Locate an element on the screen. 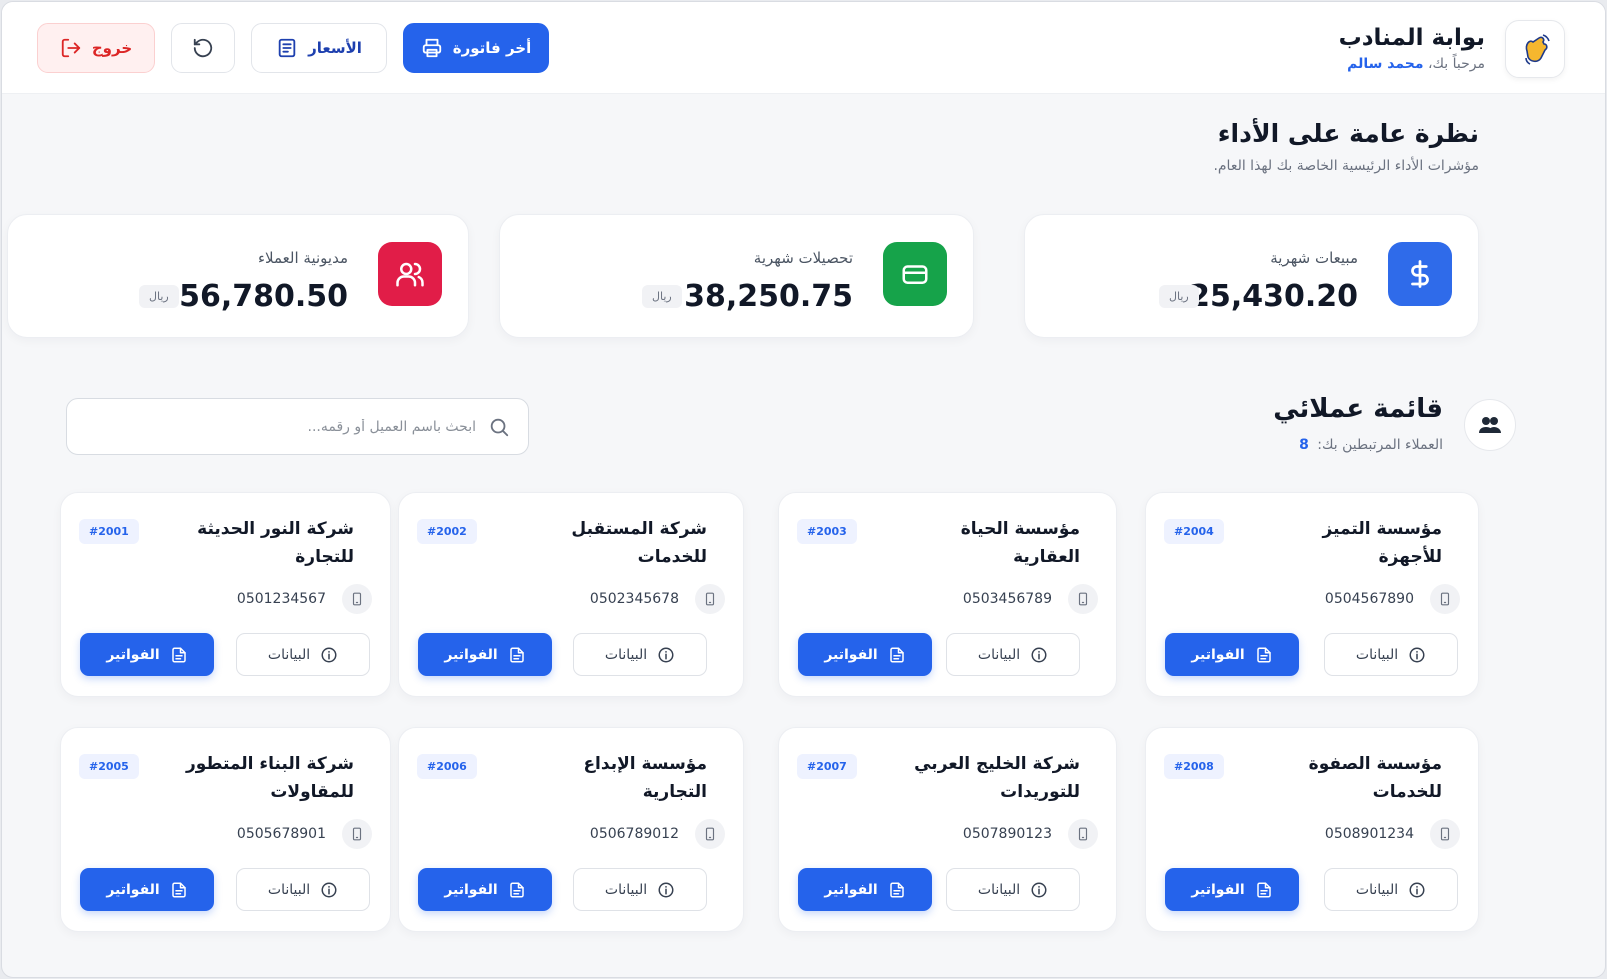 The width and height of the screenshot is (1607, 979). client-id-badge: #2008 is located at coordinates (1194, 766).